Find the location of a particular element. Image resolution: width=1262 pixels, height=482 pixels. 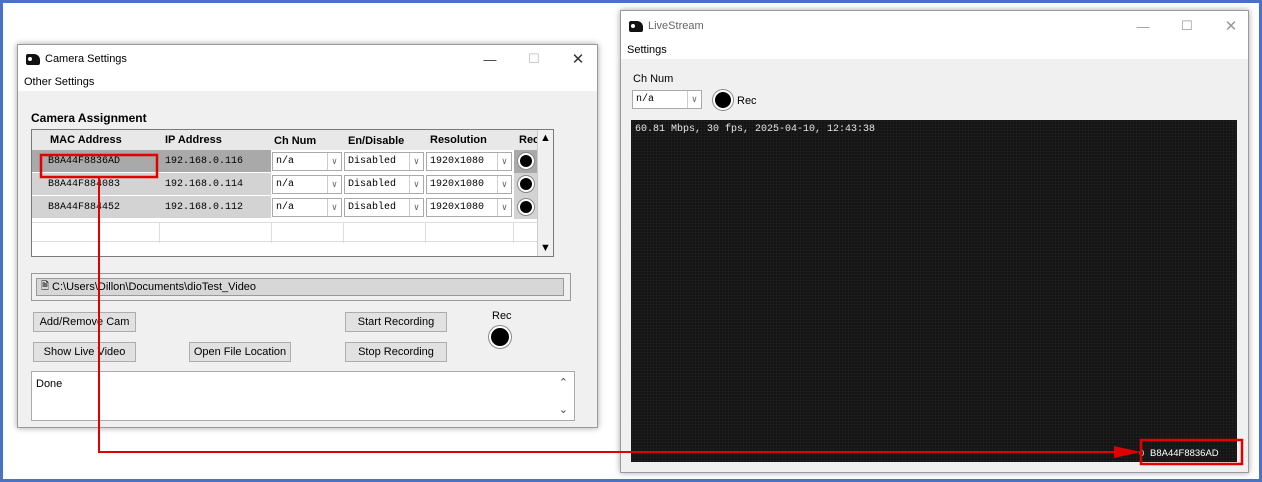

mac-cell: B8A44F8836AD is located at coordinates (95, 161).